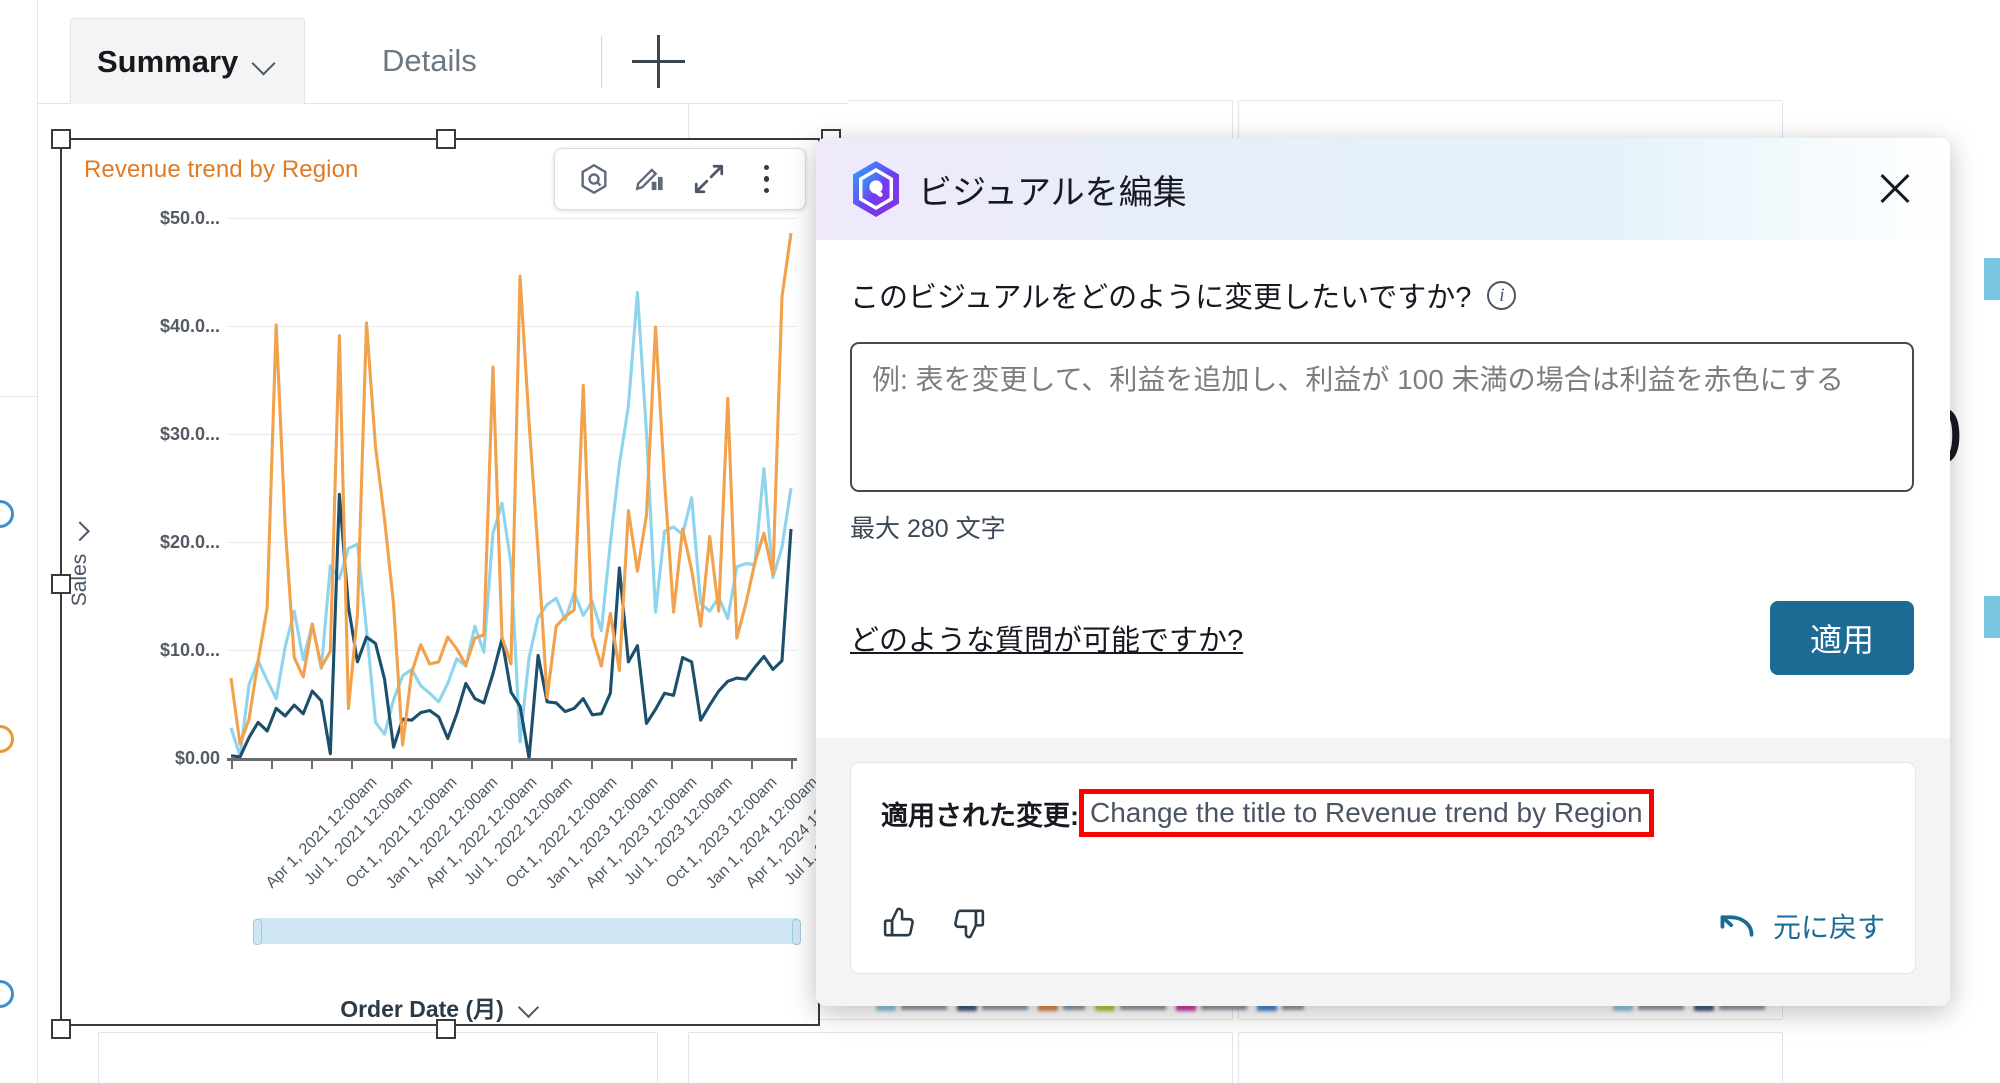 Image resolution: width=2000 pixels, height=1083 pixels. Describe the element at coordinates (1841, 638) in the screenshot. I see `apply-button: 適用` at that location.